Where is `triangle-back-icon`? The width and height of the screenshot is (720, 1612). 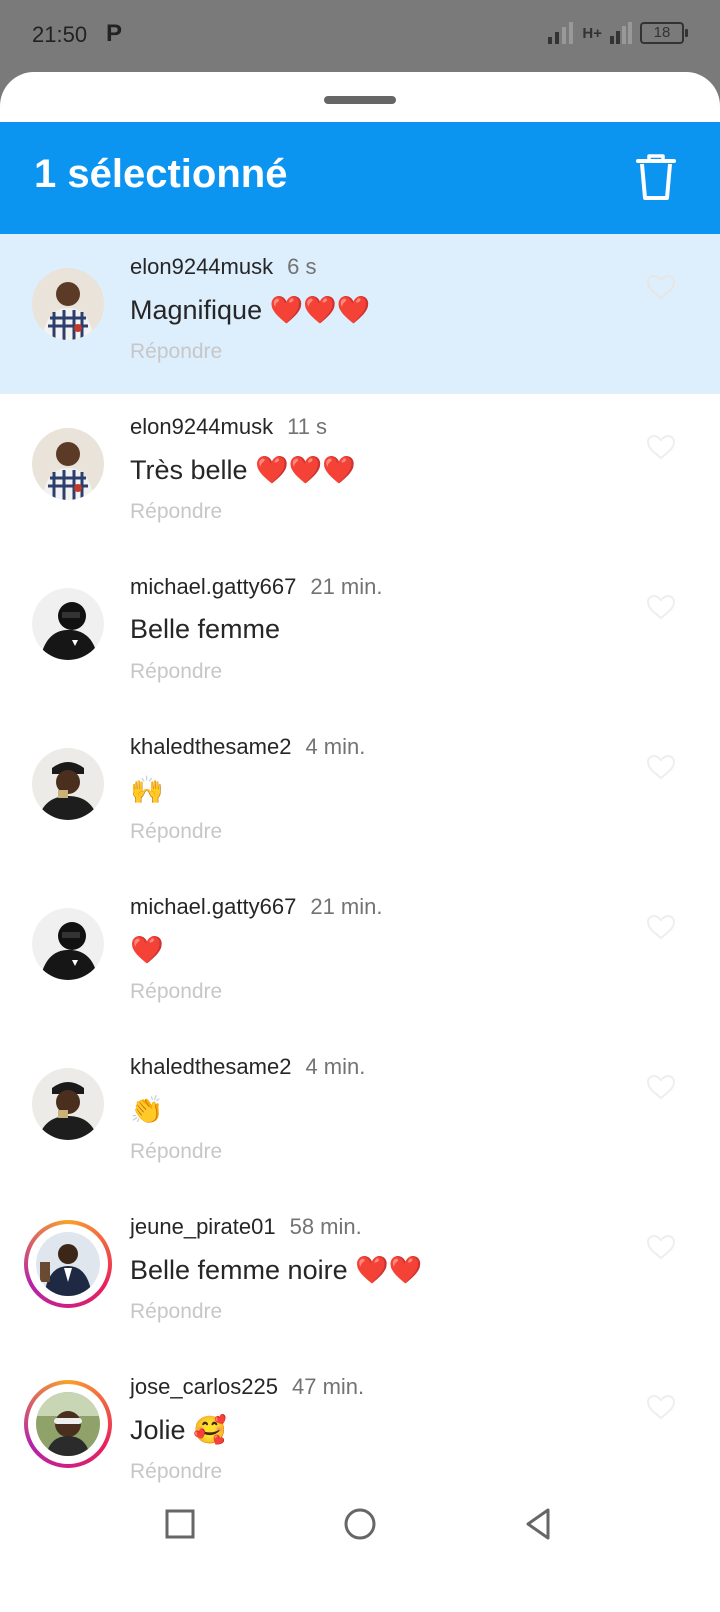
triangle-back-icon is located at coordinates (538, 1524).